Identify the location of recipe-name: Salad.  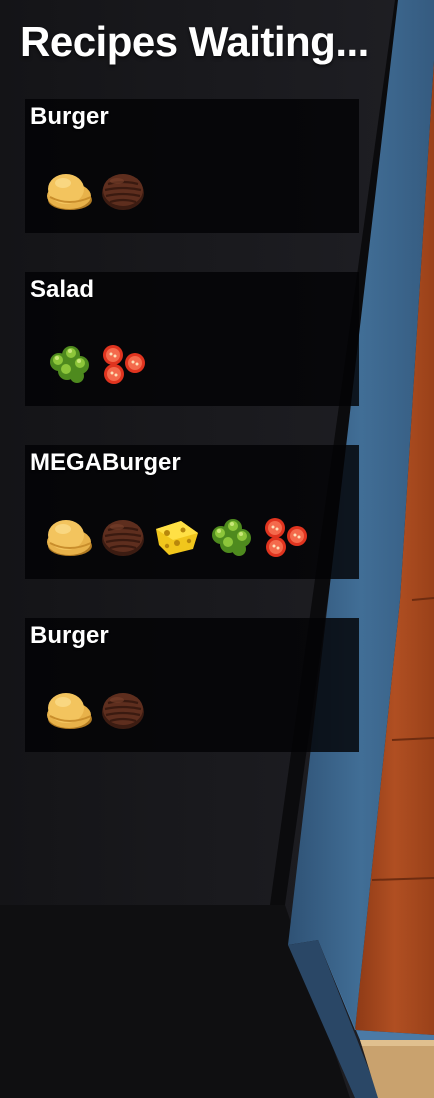
(62, 289).